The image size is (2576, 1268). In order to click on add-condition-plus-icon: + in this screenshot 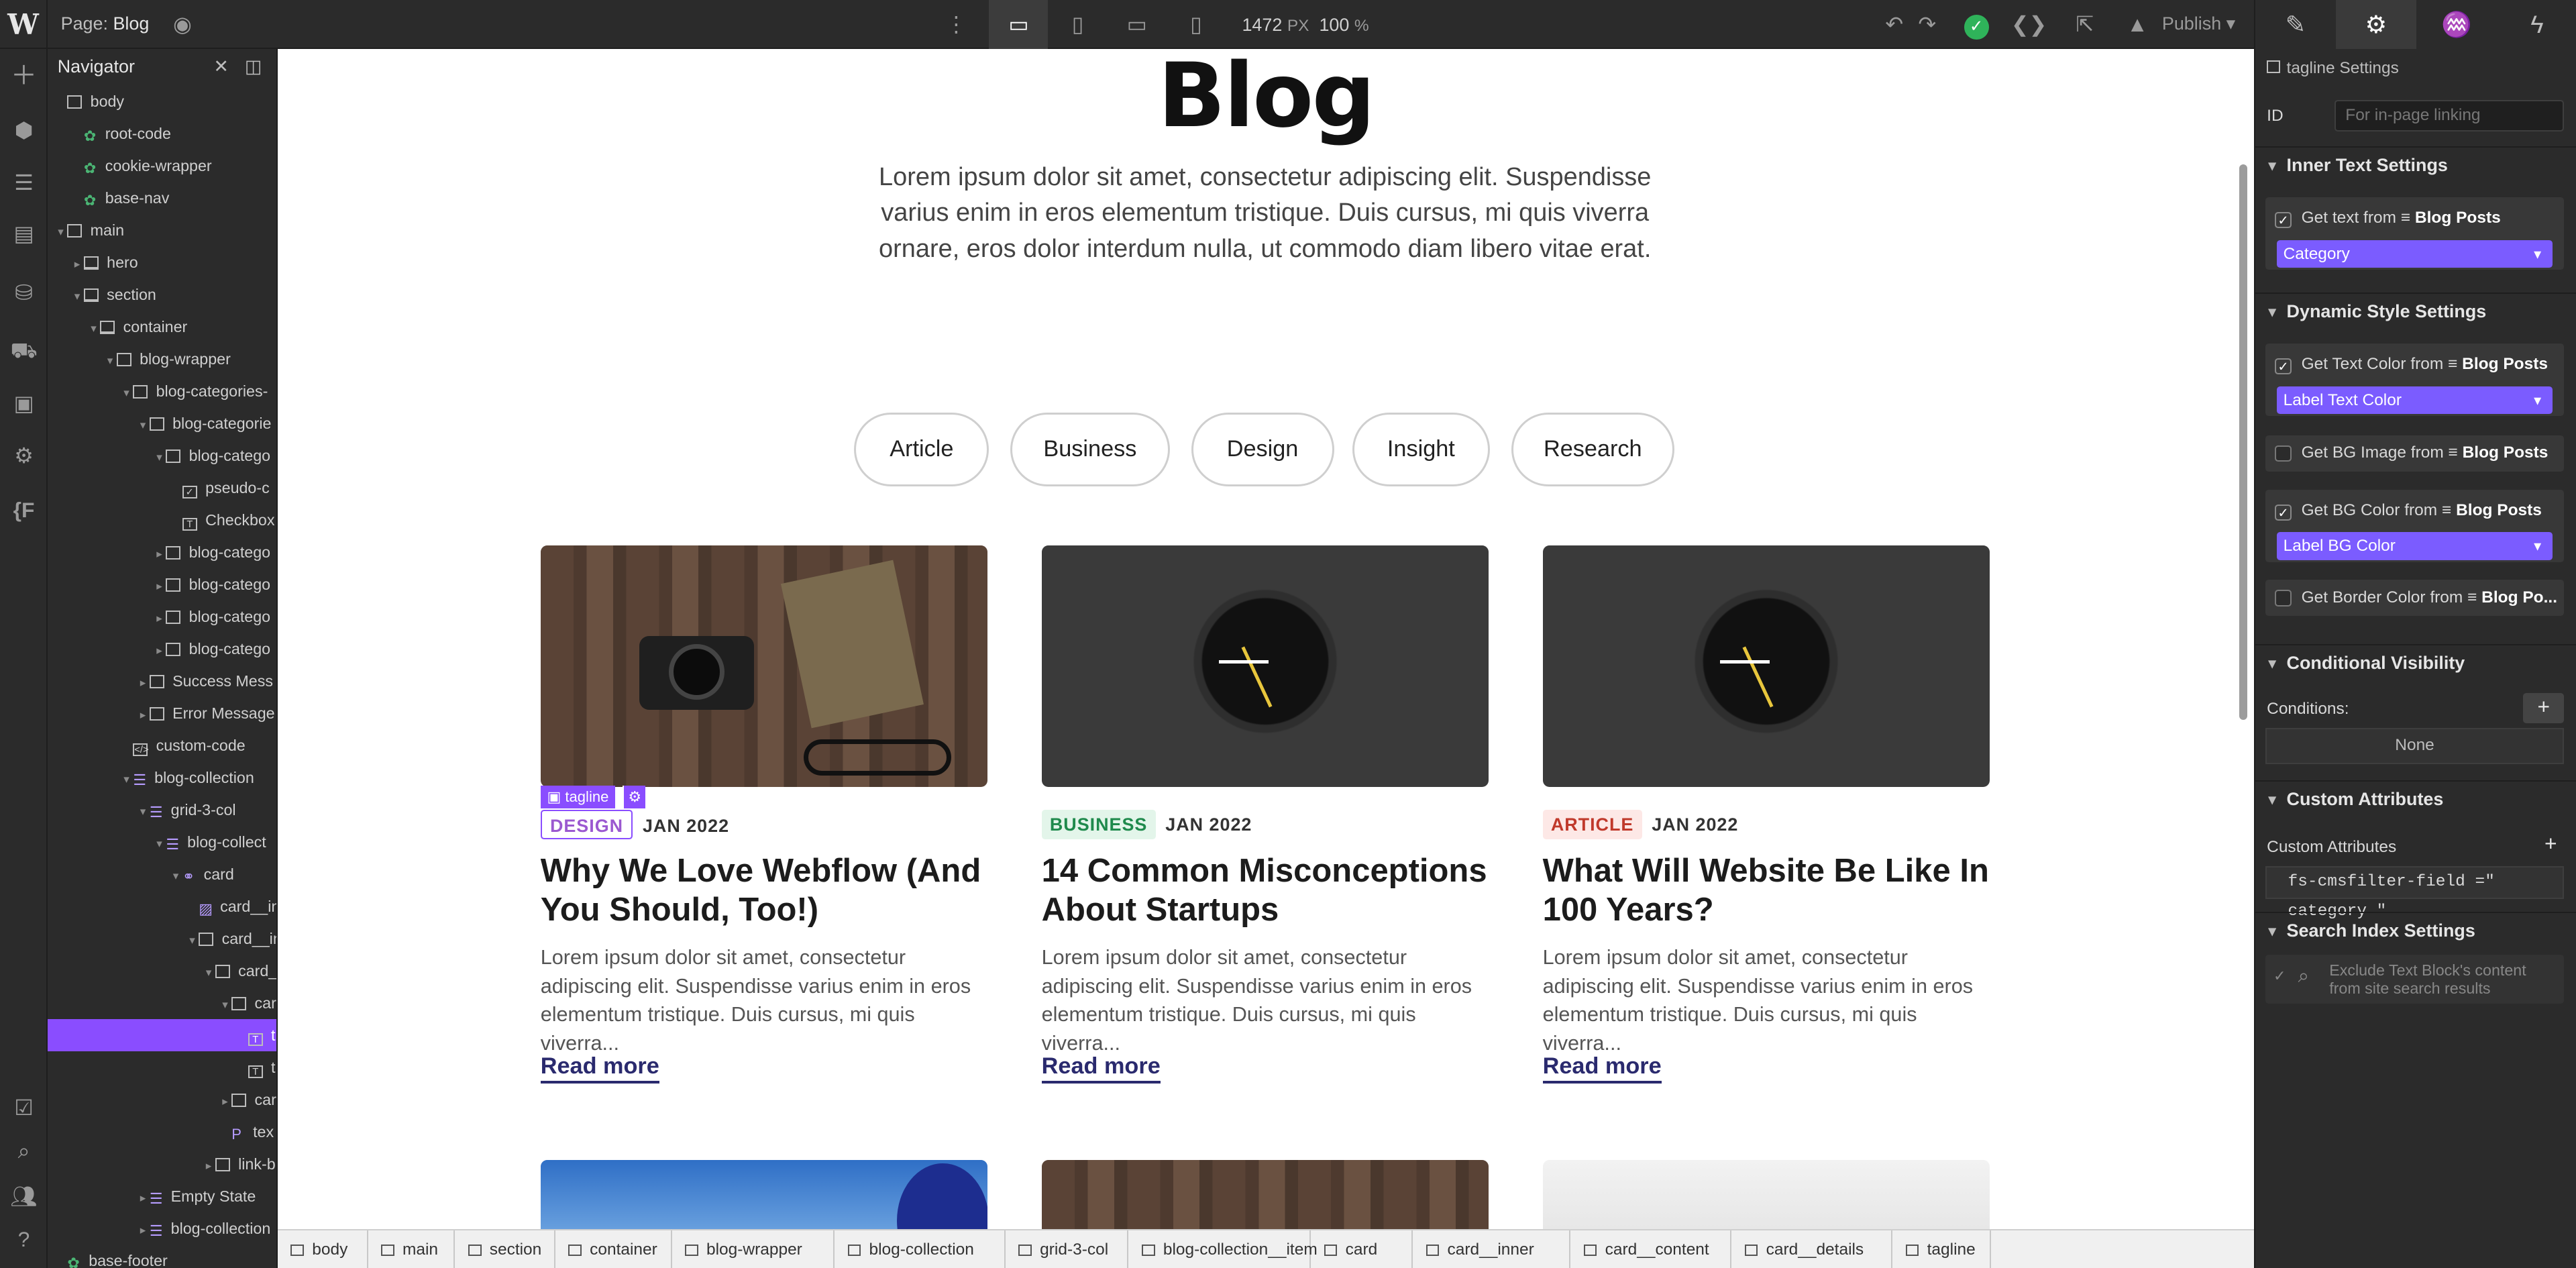, I will do `click(2544, 708)`.